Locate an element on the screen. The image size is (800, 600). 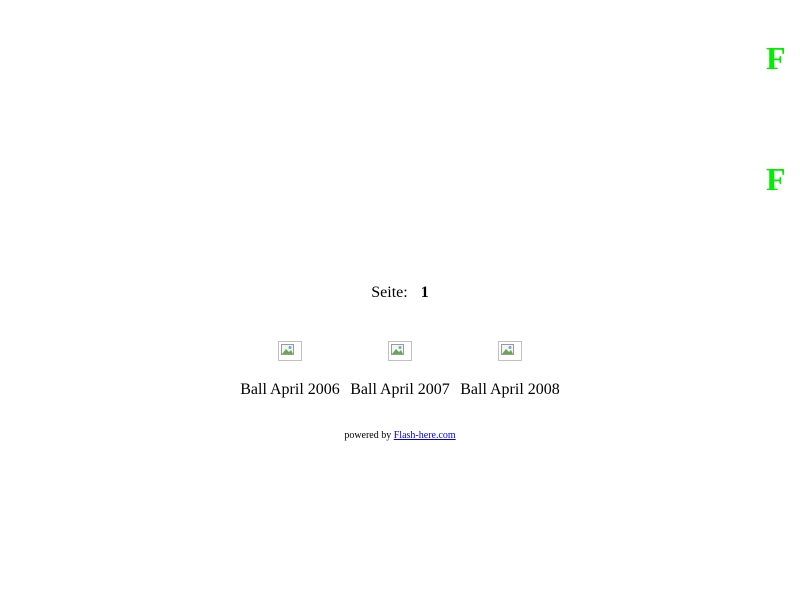
gallery-item: Ball April 2008 is located at coordinates (510, 370).